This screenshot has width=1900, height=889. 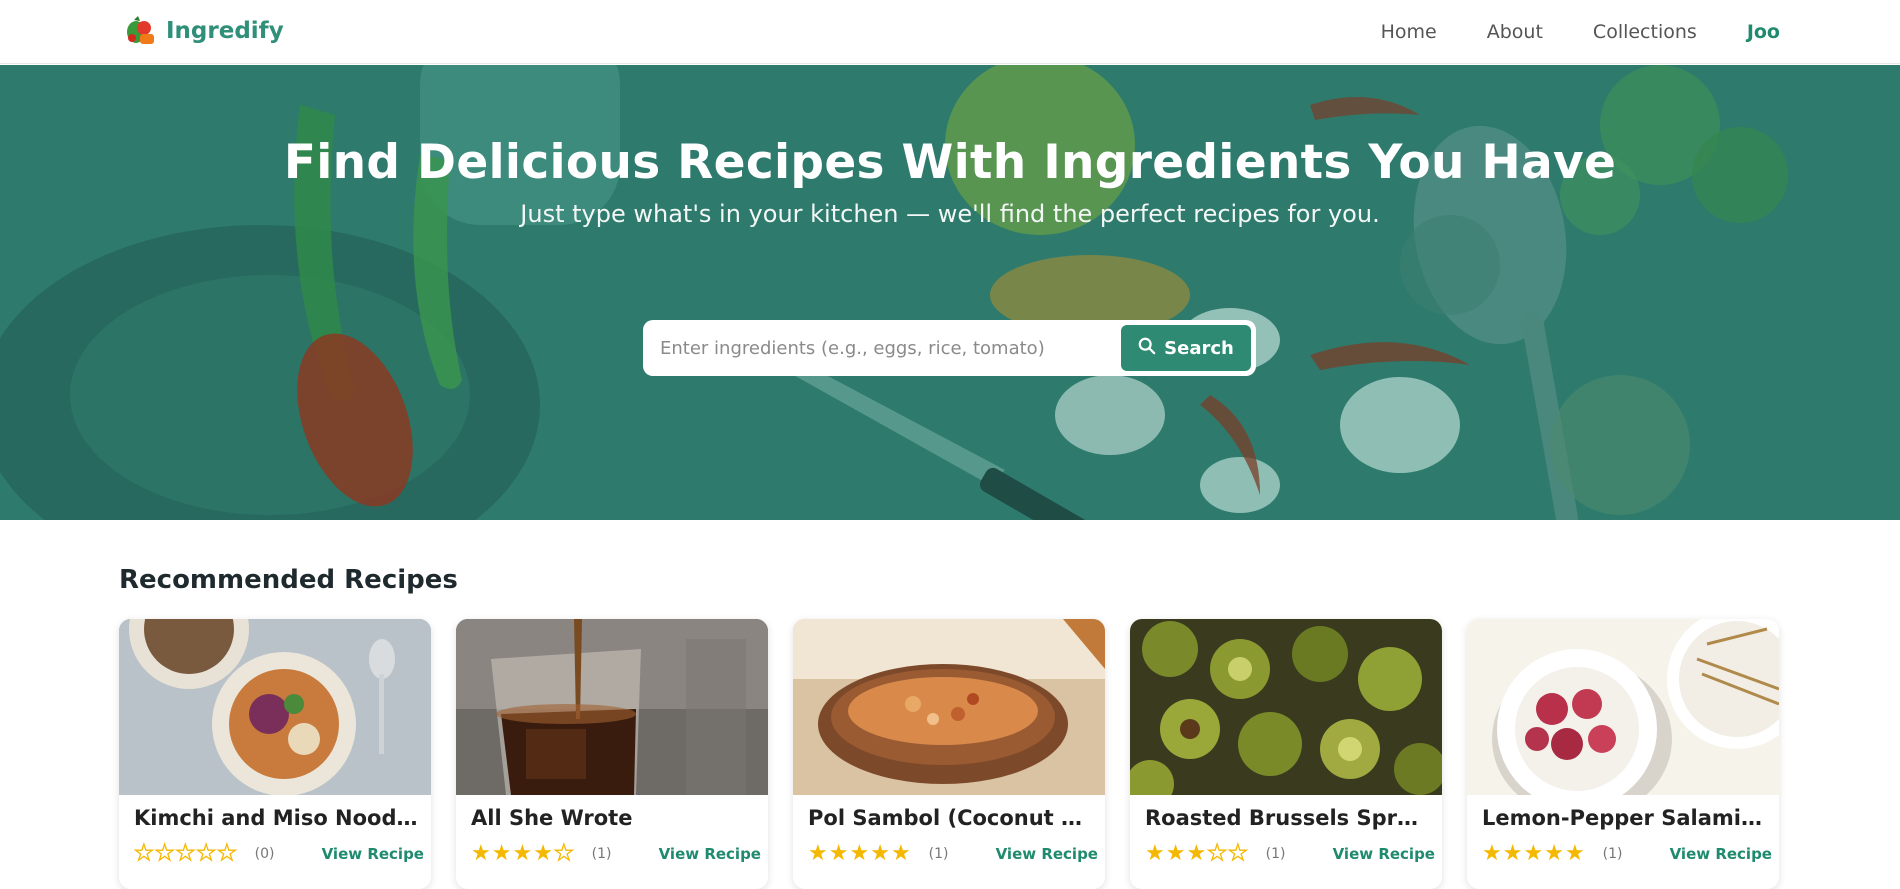 What do you see at coordinates (552, 818) in the screenshot?
I see `recipe-title: All She Wrote` at bounding box center [552, 818].